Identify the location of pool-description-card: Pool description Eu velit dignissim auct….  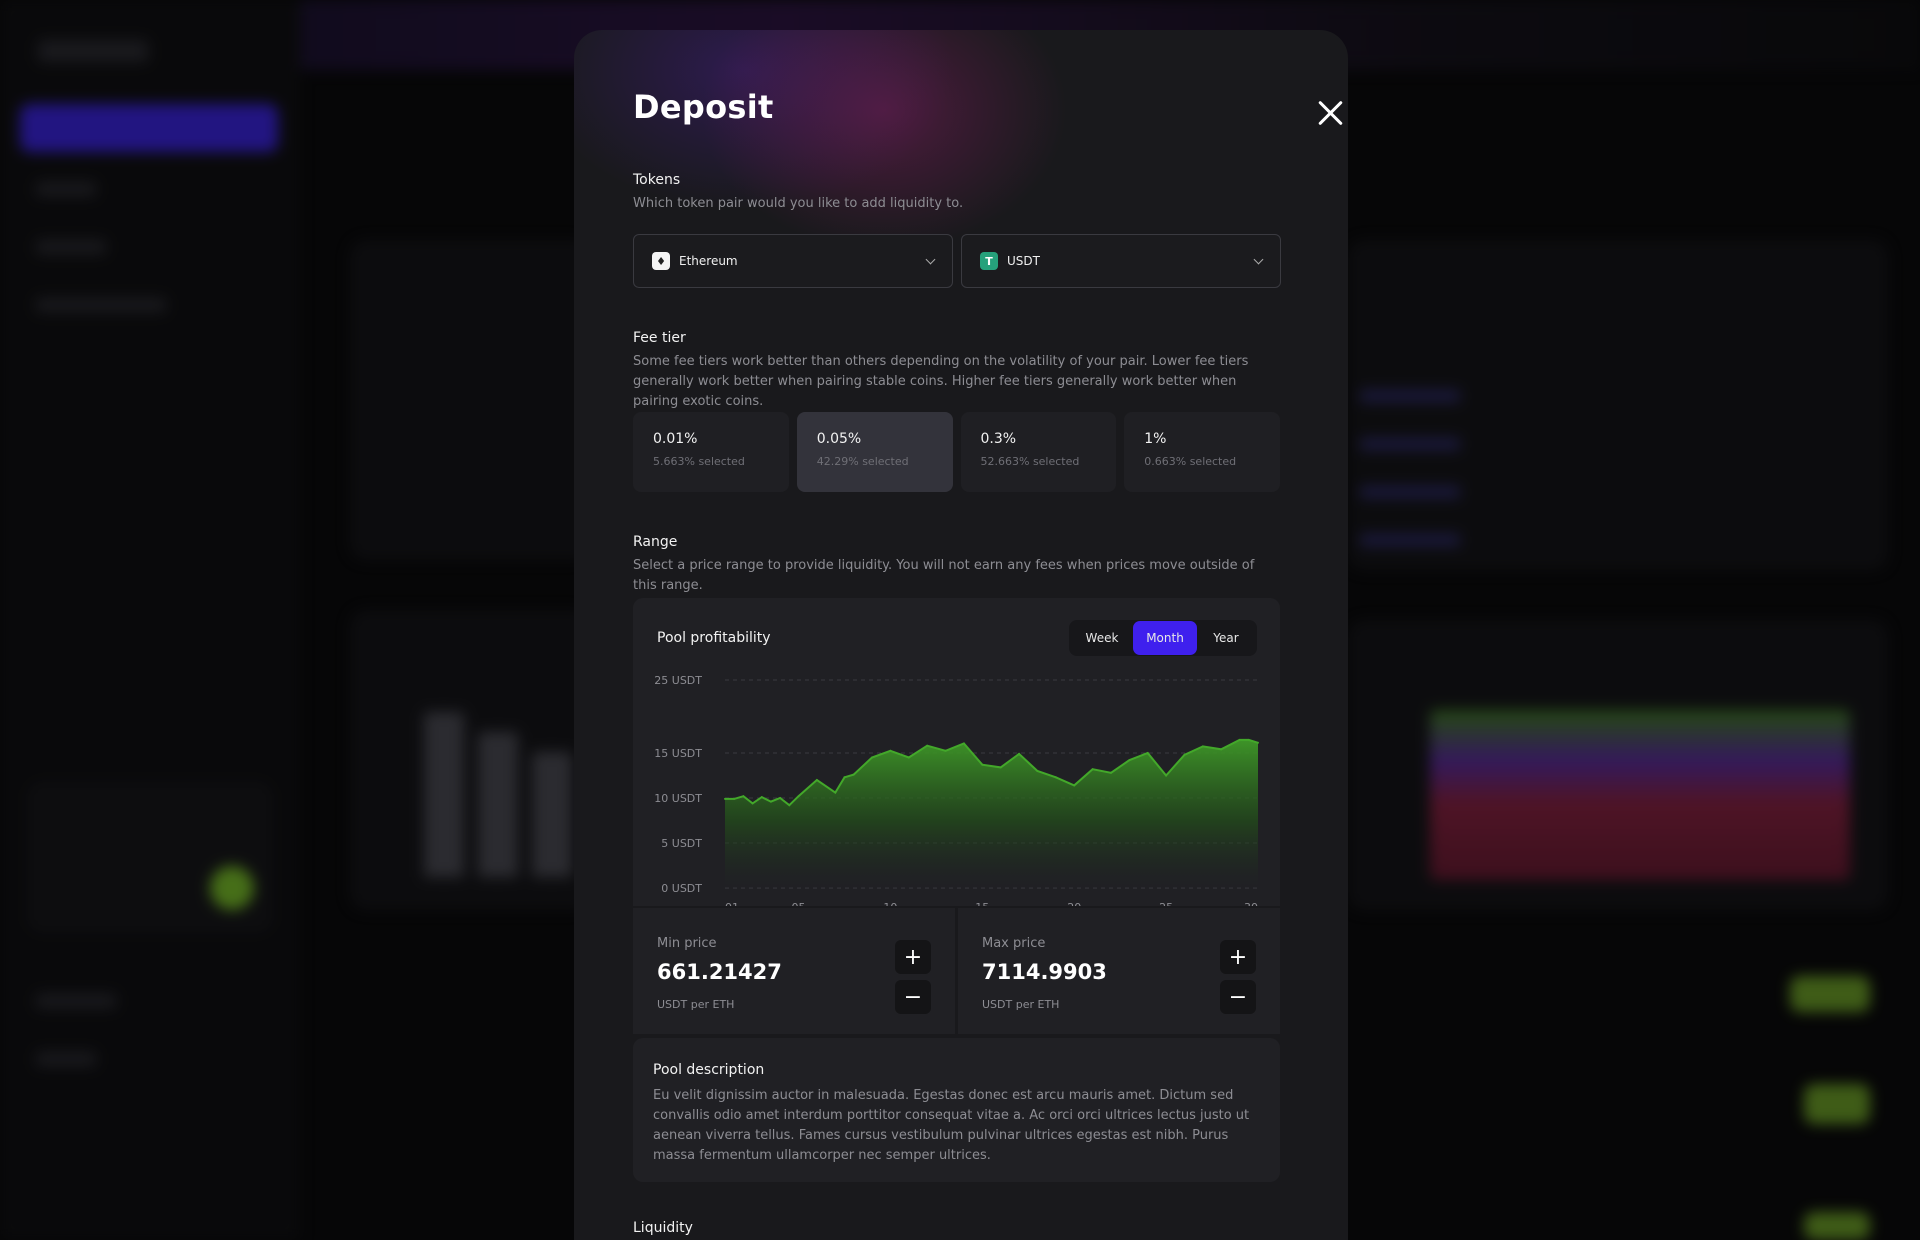
(956, 1110).